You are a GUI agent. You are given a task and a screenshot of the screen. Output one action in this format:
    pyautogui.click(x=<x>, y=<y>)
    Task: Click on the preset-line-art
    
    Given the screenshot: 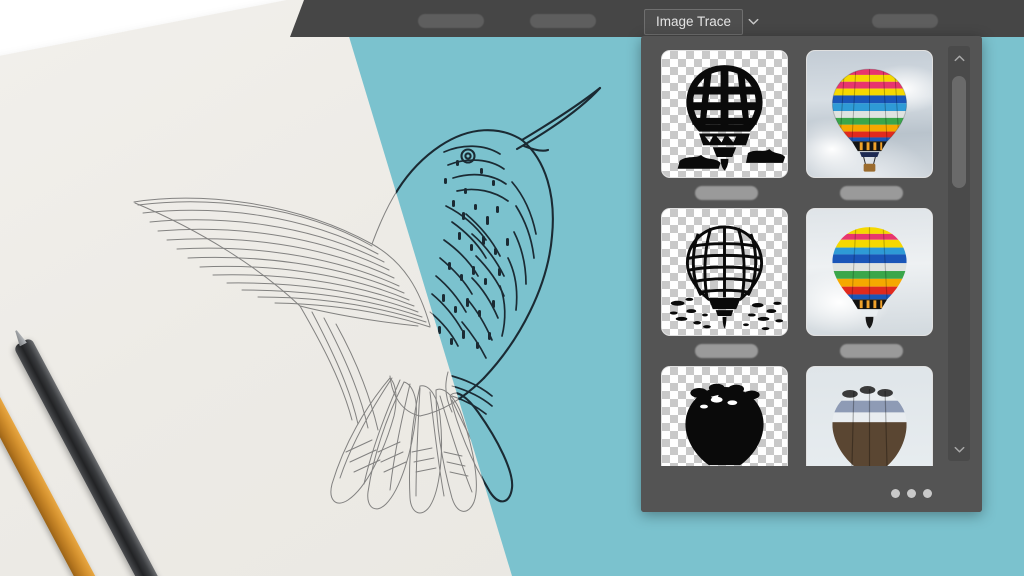 What is the action you would take?
    pyautogui.click(x=726, y=287)
    